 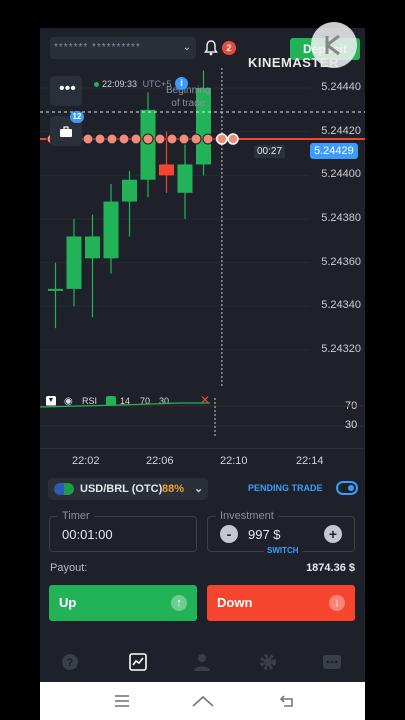 I want to click on chart-menu-button: •••, so click(x=66, y=91).